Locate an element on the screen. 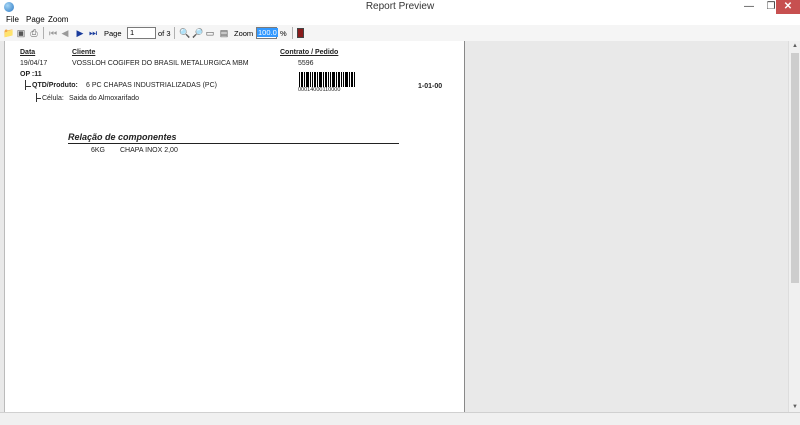 The image size is (800, 425). section-title: Relação de componentes is located at coordinates (122, 137).